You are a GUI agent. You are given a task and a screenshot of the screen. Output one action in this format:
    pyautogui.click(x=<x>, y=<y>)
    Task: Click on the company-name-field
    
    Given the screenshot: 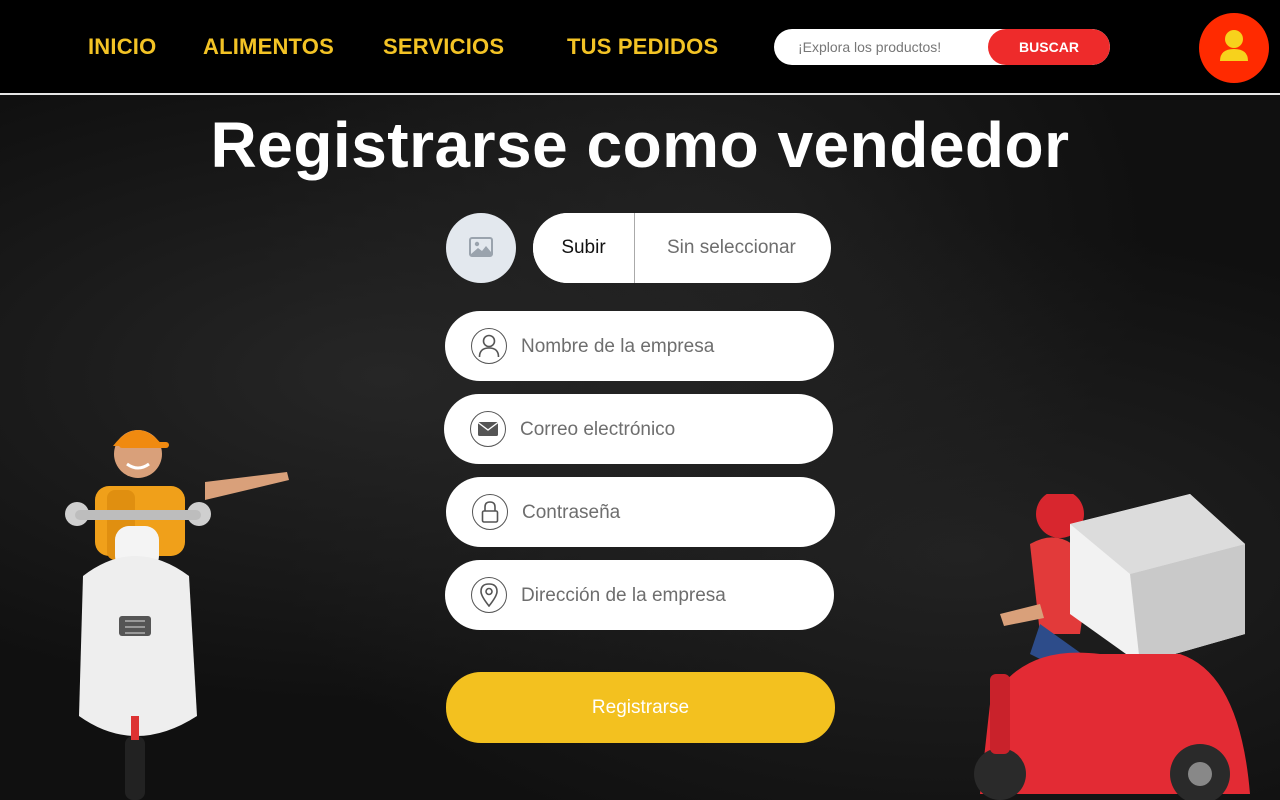 What is the action you would take?
    pyautogui.click(x=639, y=347)
    